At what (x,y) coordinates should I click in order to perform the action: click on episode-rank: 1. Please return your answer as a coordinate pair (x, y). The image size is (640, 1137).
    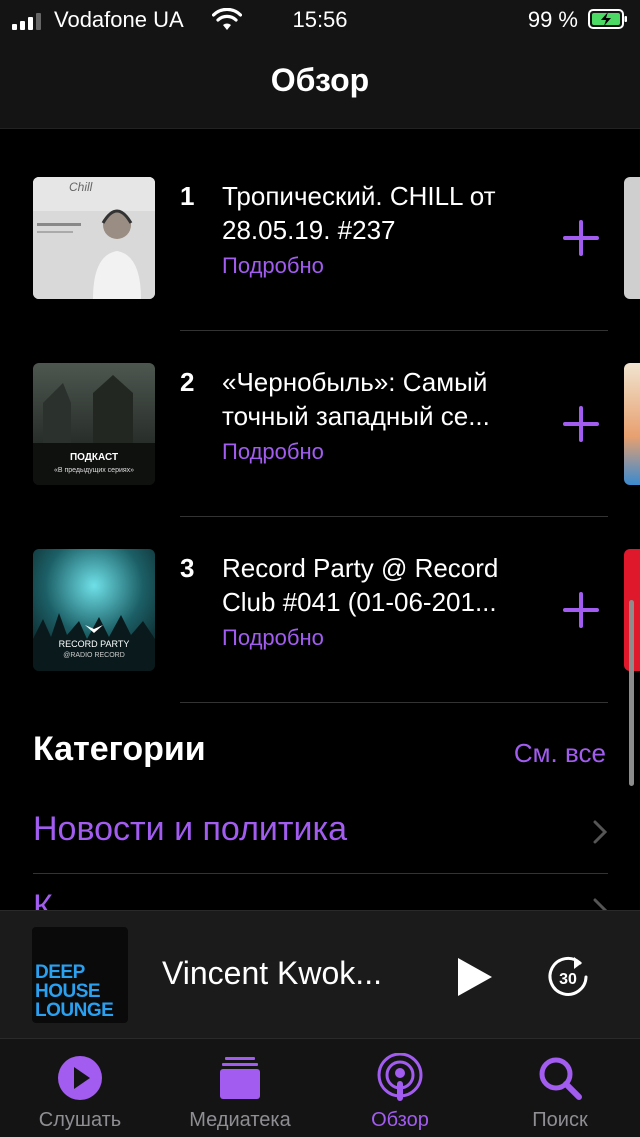
    Looking at the image, I should click on (187, 196).